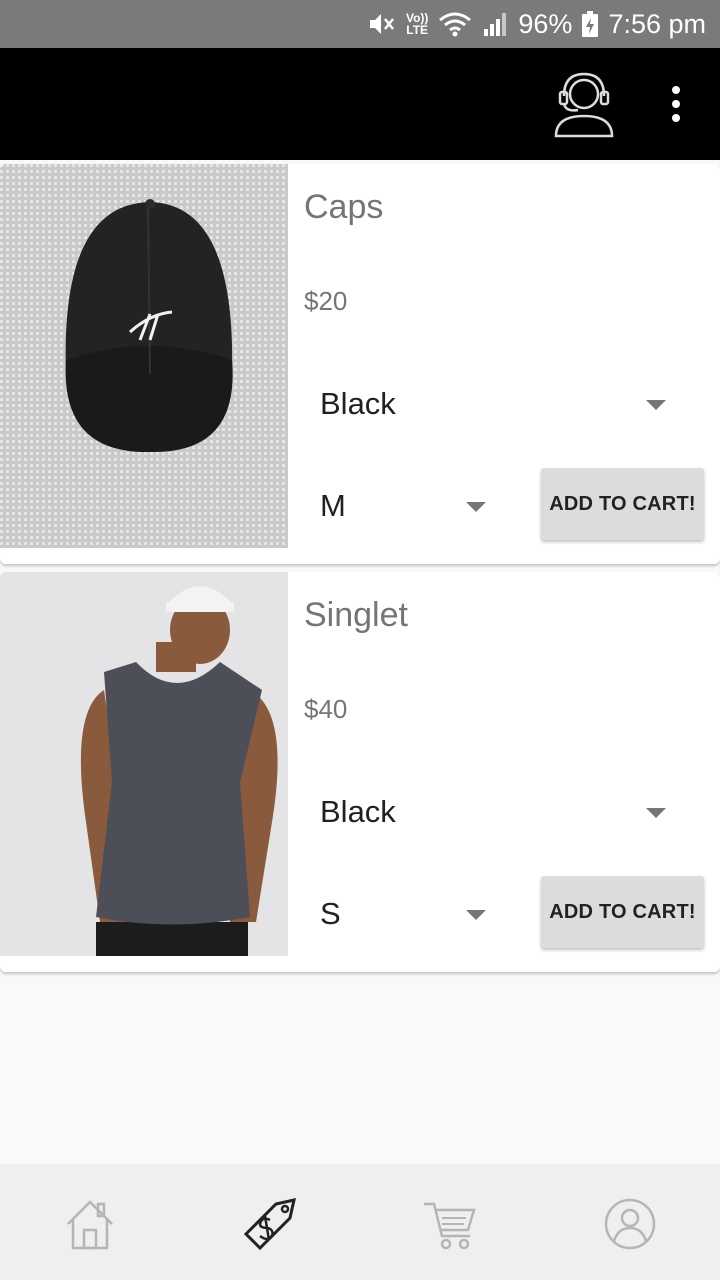 Image resolution: width=720 pixels, height=1280 pixels. I want to click on shopping-cart-icon, so click(450, 1224).